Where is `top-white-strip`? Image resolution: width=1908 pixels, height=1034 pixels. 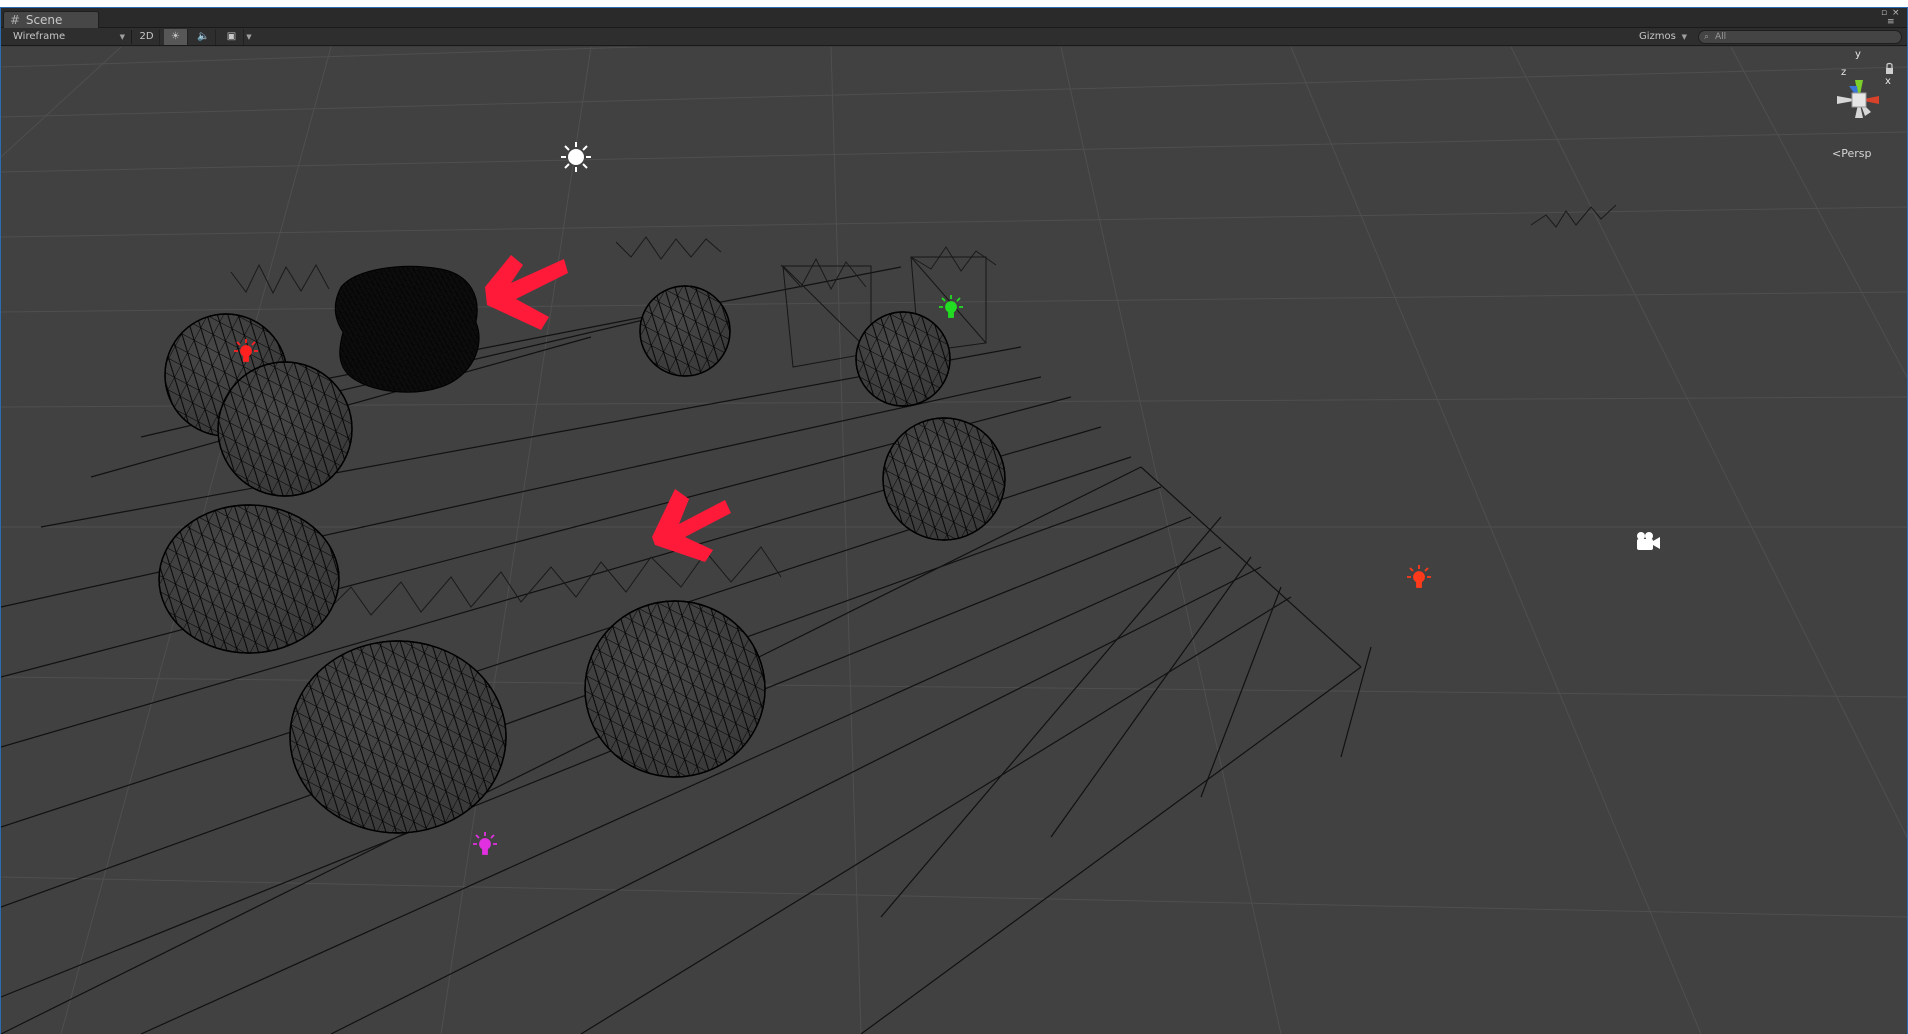 top-white-strip is located at coordinates (954, 3).